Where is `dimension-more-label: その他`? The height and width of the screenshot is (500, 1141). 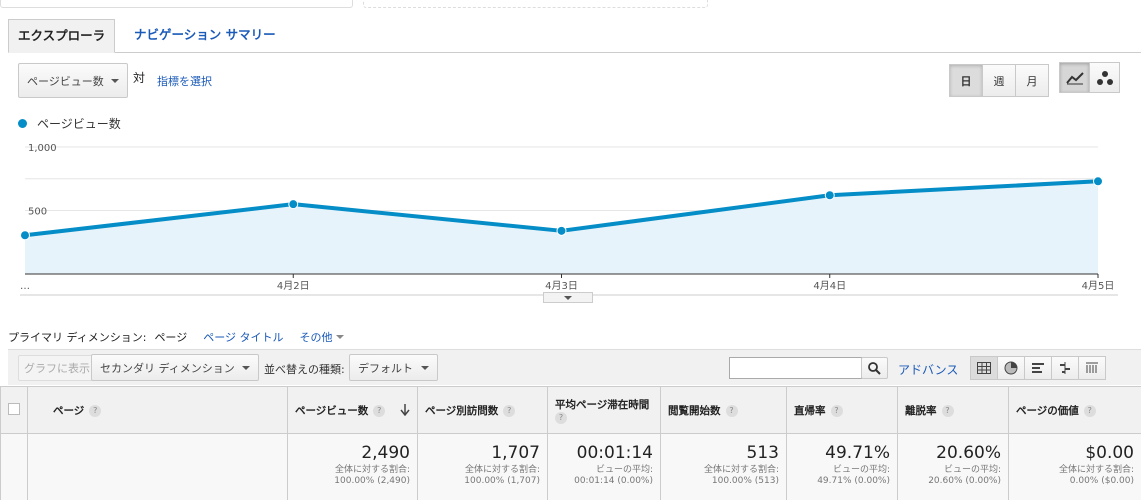
dimension-more-label: その他 is located at coordinates (316, 337).